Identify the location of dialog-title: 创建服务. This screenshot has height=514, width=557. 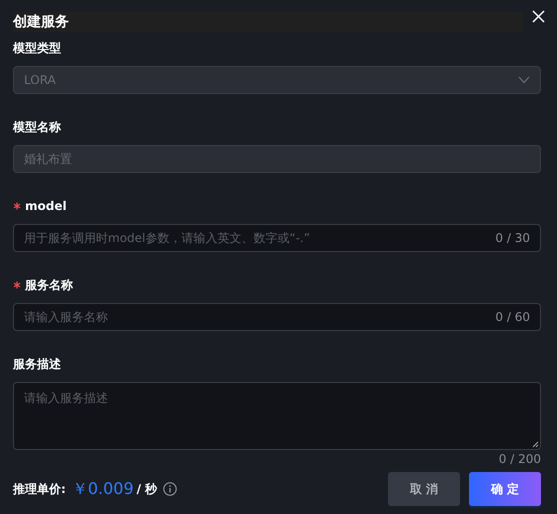
(41, 22).